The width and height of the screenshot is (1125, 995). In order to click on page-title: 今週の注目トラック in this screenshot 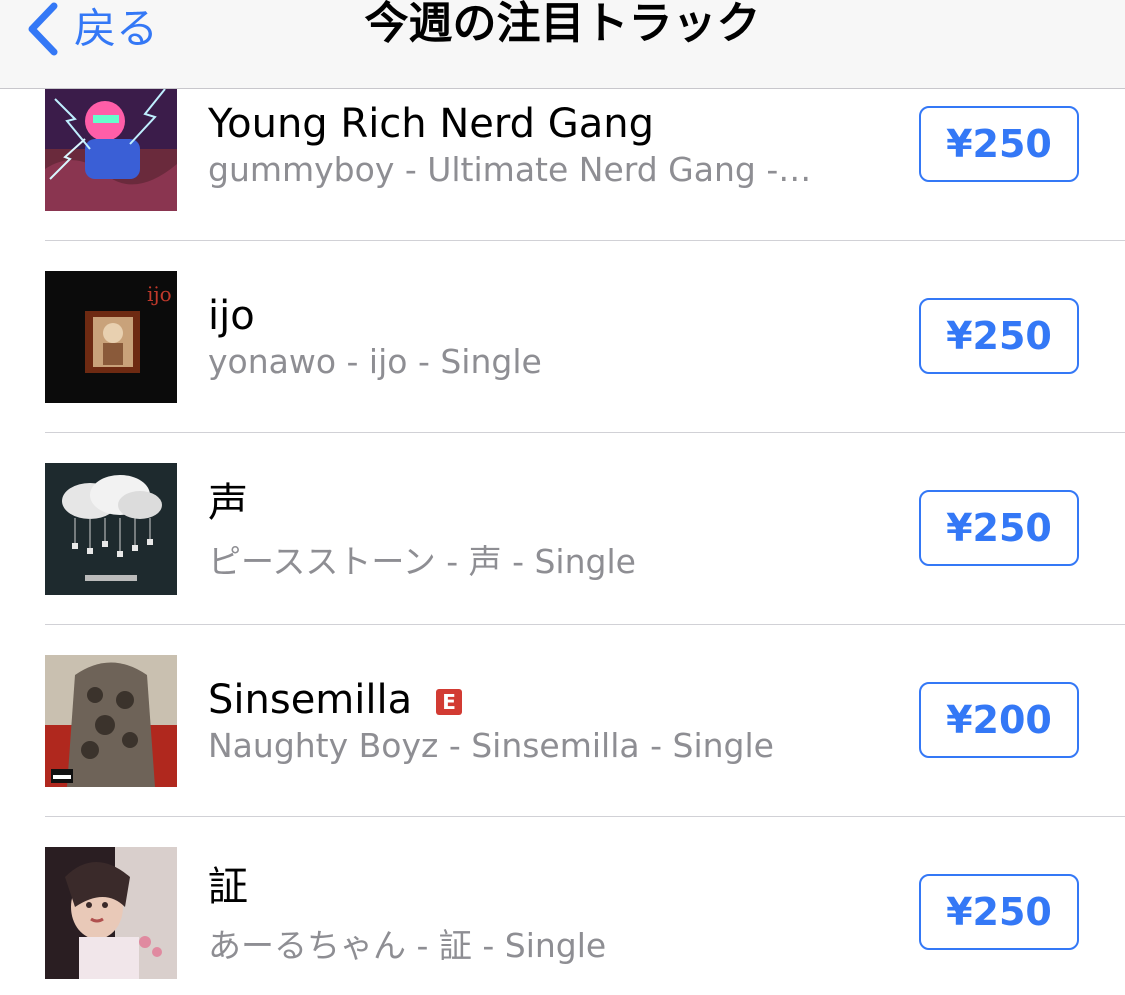, I will do `click(562, 24)`.